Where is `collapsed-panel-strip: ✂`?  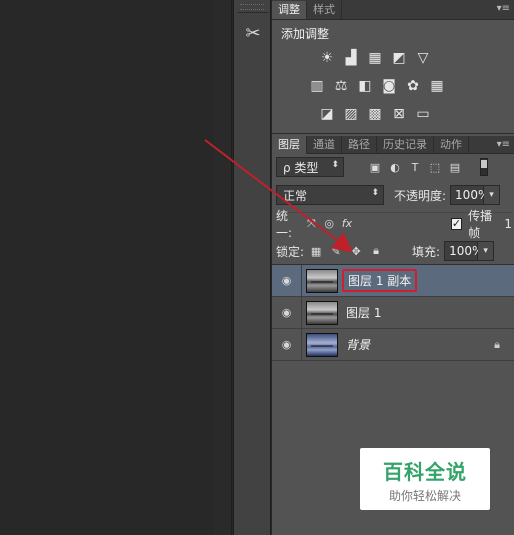 collapsed-panel-strip: ✂ is located at coordinates (252, 267).